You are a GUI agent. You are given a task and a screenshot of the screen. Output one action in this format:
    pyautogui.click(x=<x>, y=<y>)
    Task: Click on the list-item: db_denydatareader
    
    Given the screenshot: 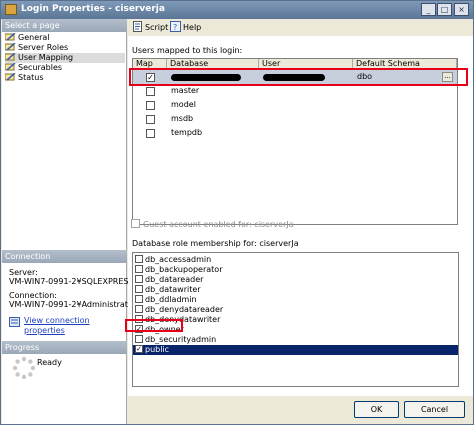 What is the action you would take?
    pyautogui.click(x=295, y=310)
    